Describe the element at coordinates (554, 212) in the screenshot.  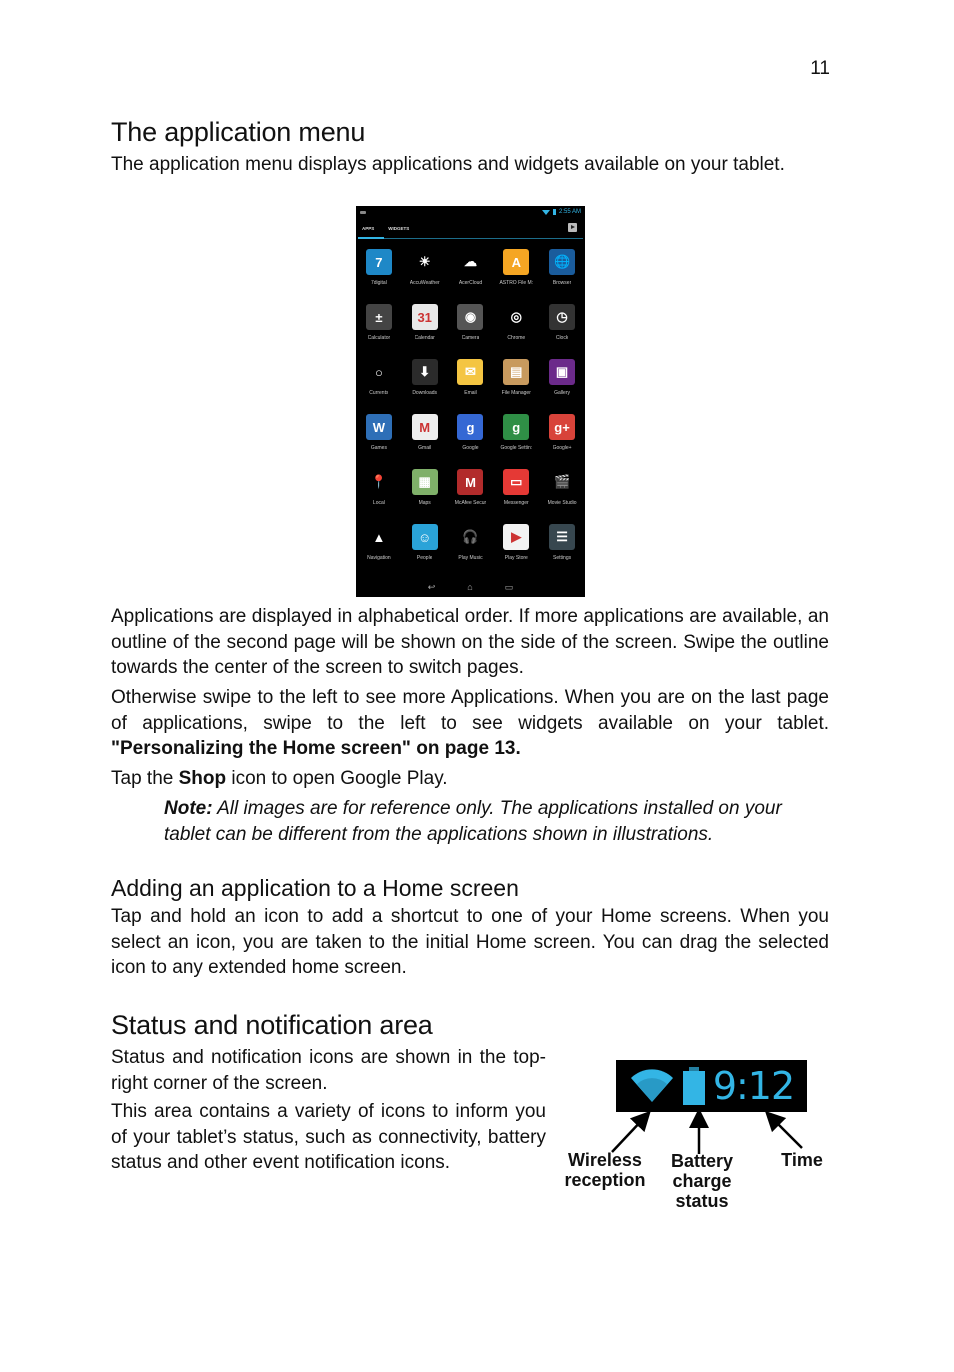
I see `battery-icon` at that location.